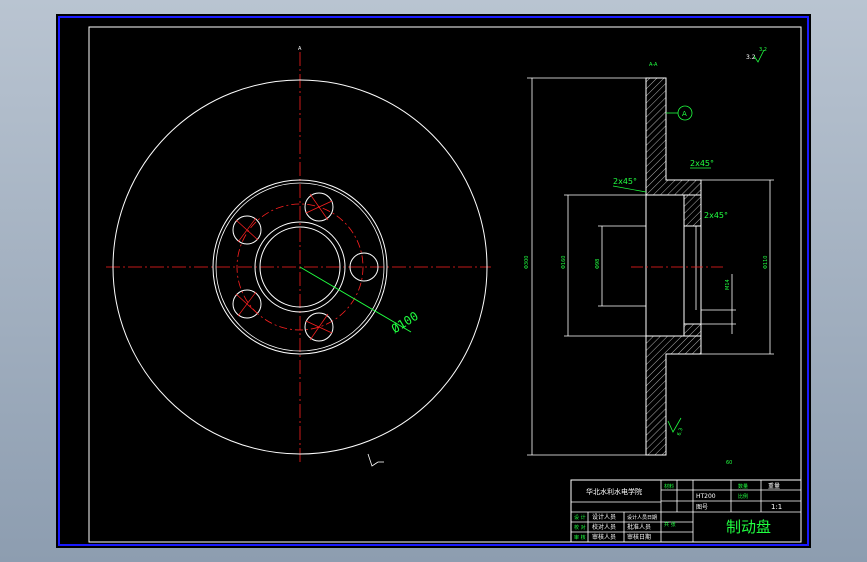 The image size is (867, 562). Describe the element at coordinates (728, 284) in the screenshot. I see `dim-hole: M14` at that location.